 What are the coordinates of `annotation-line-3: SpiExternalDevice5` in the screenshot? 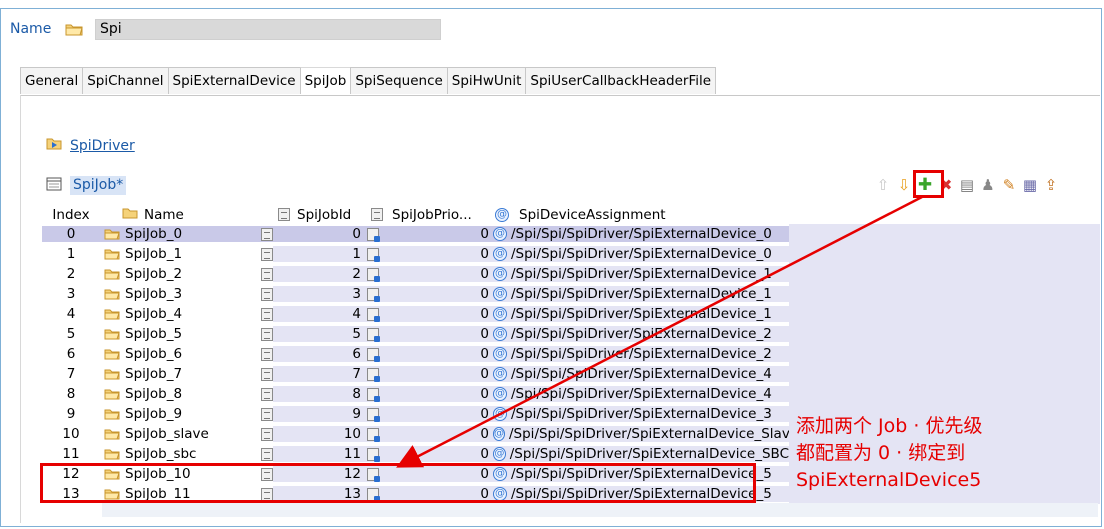 It's located at (889, 480).